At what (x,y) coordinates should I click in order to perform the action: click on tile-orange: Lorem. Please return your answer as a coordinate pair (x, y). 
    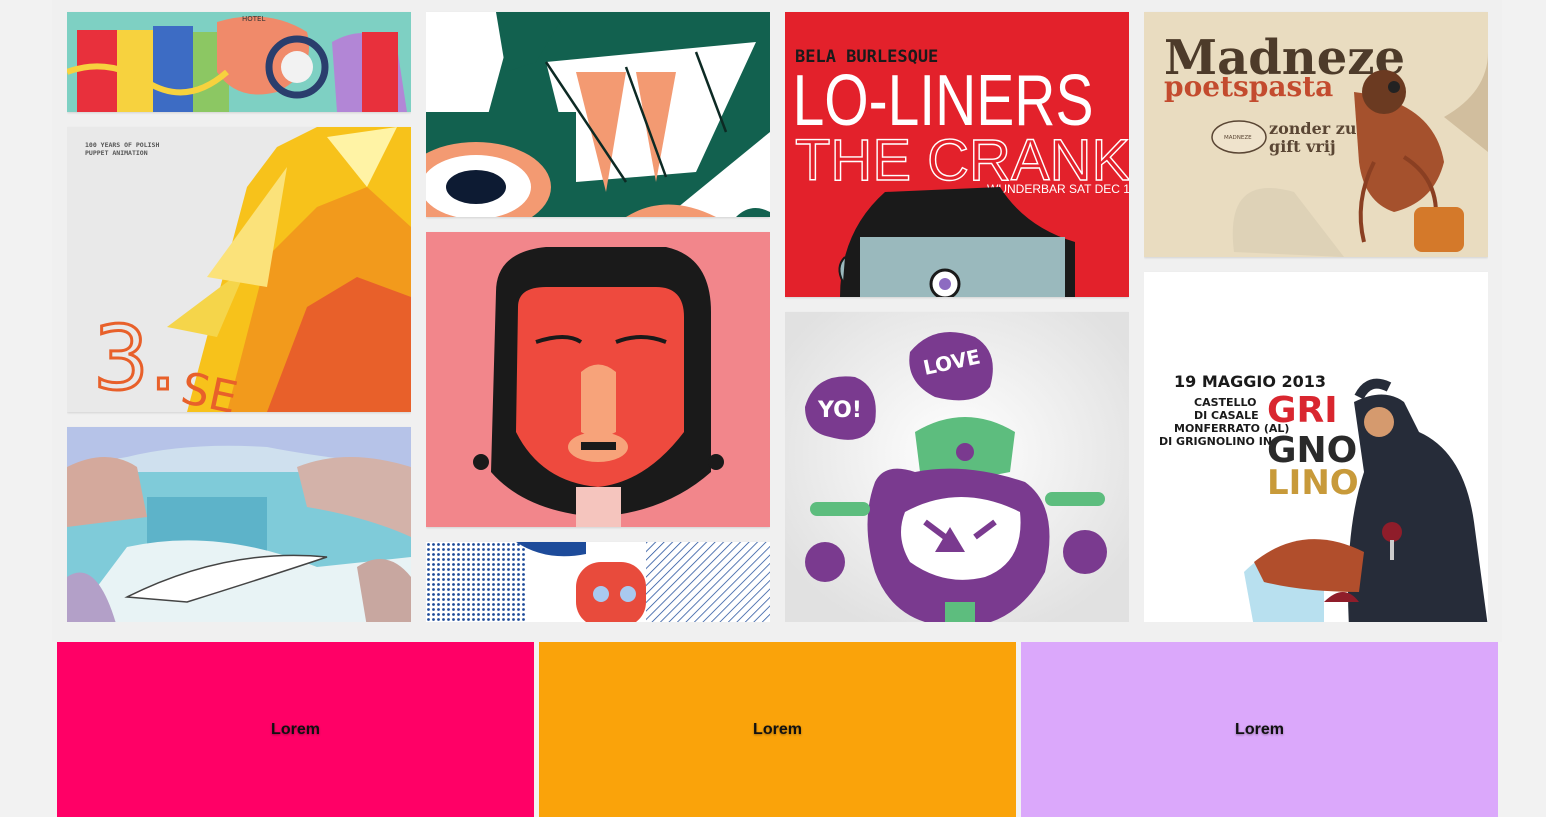
    Looking at the image, I should click on (777, 729).